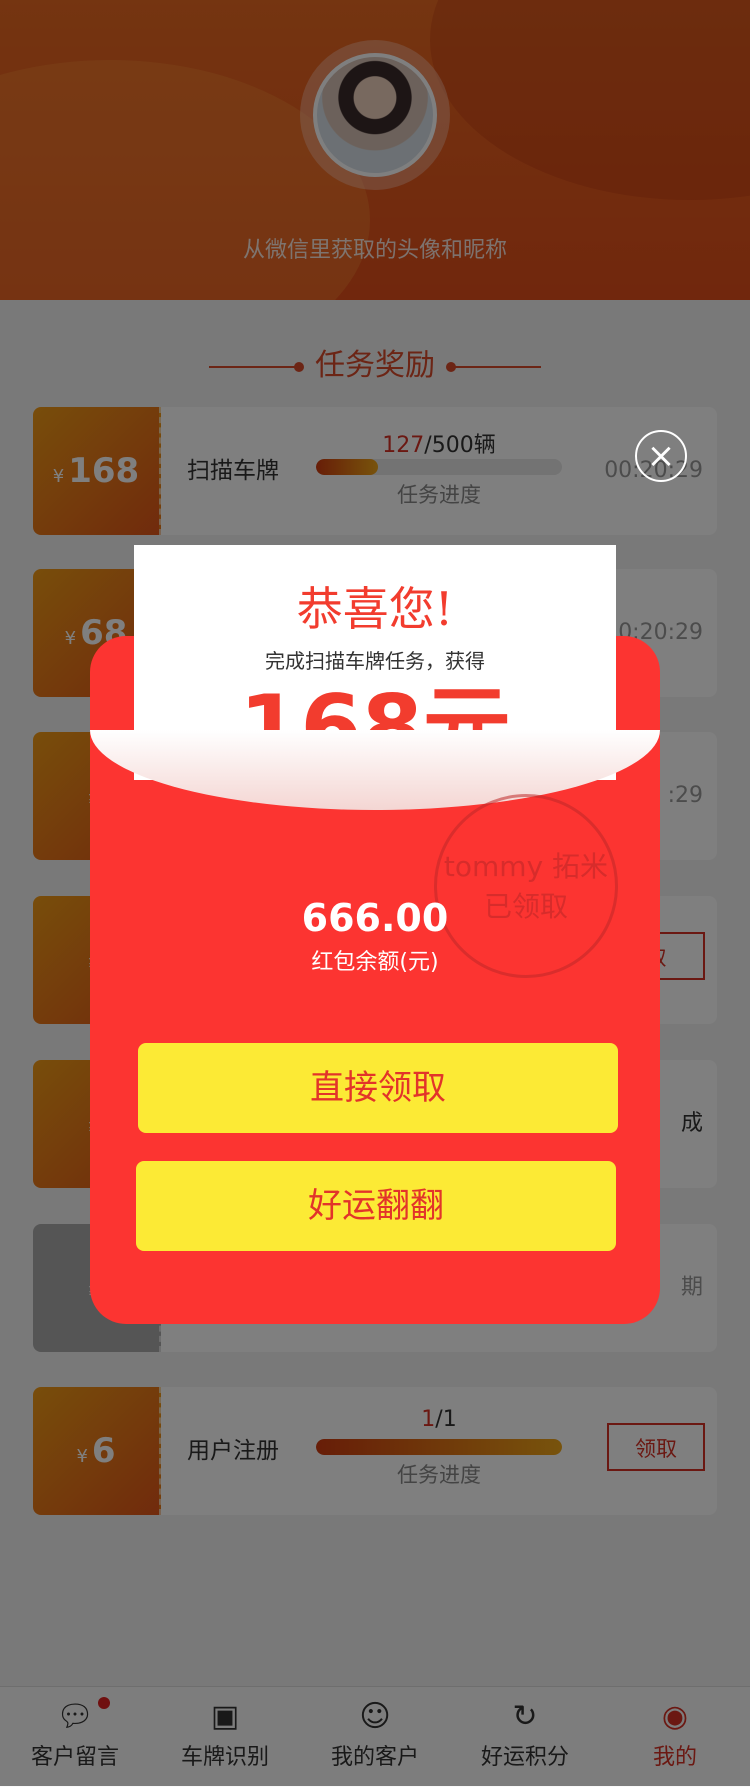  I want to click on reward-subtitle: 完成扫描车牌任务，获得, so click(375, 661).